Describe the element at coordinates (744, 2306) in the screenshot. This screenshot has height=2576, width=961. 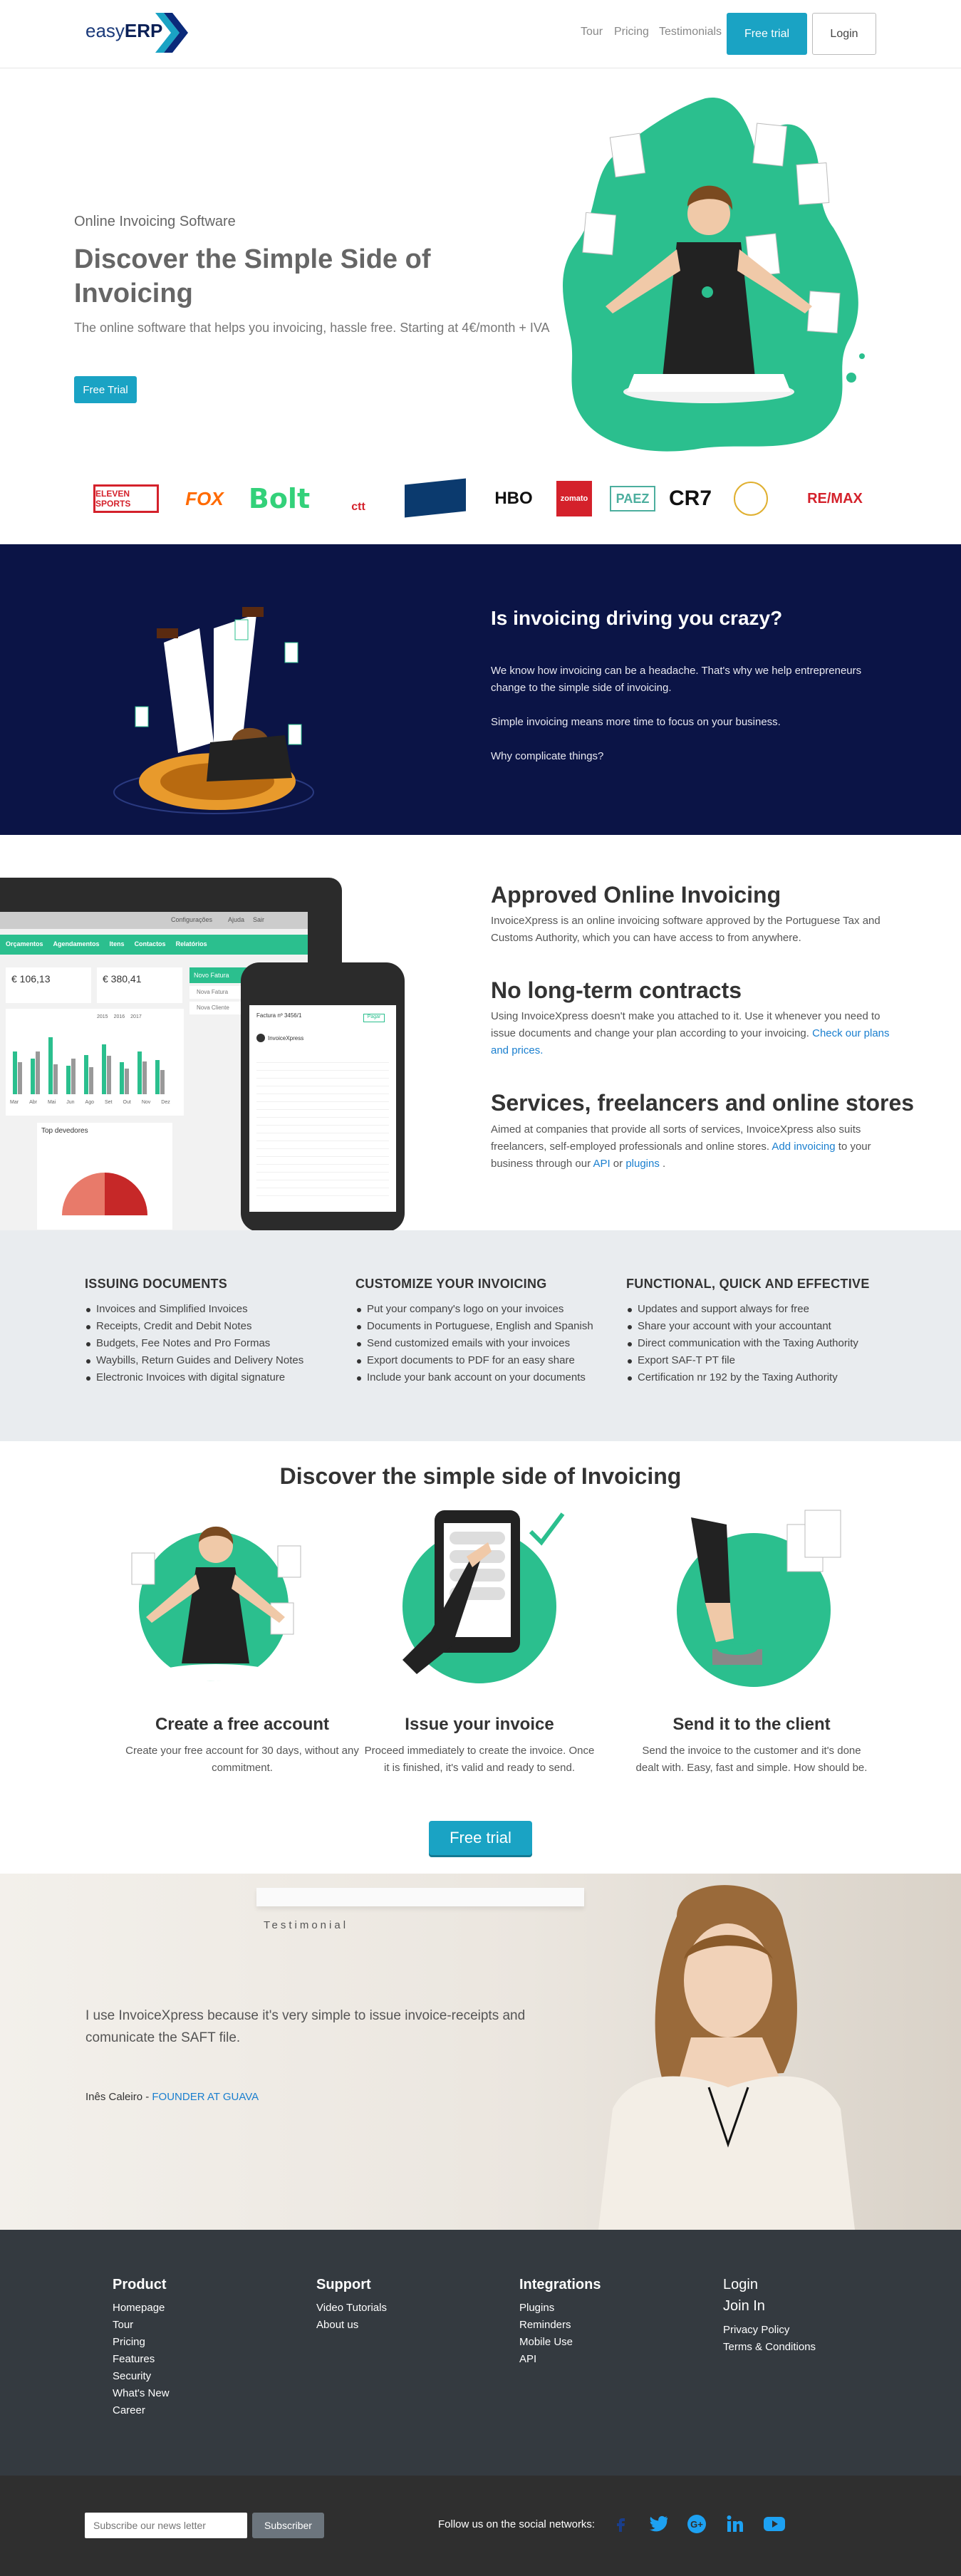
I see `footer-join-link: Join In` at that location.